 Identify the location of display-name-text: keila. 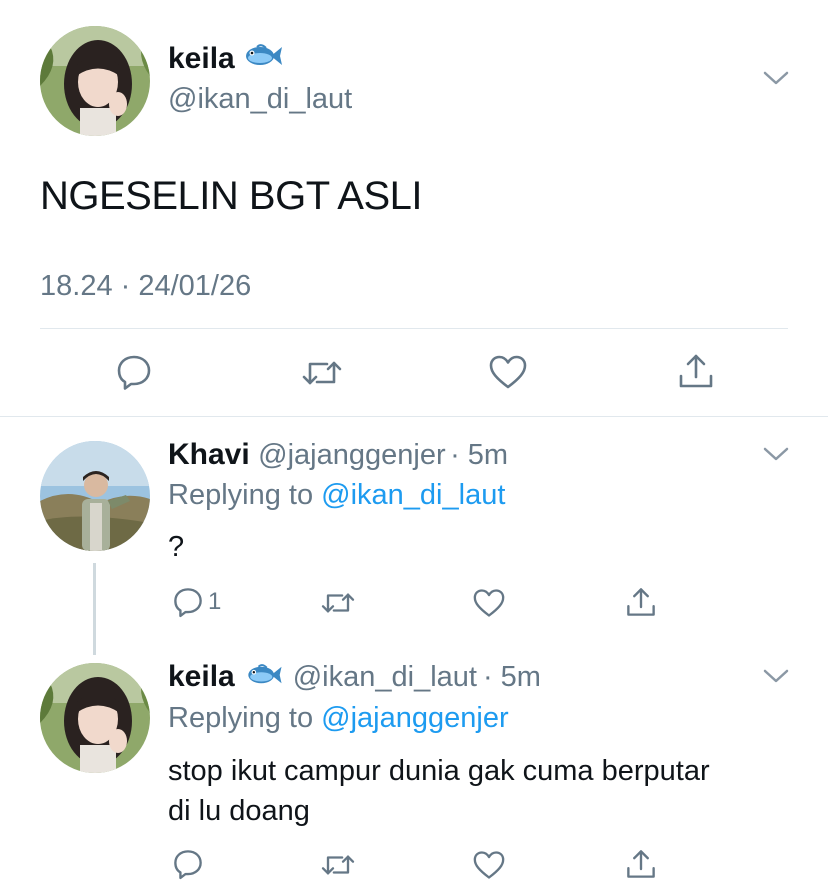
(201, 58).